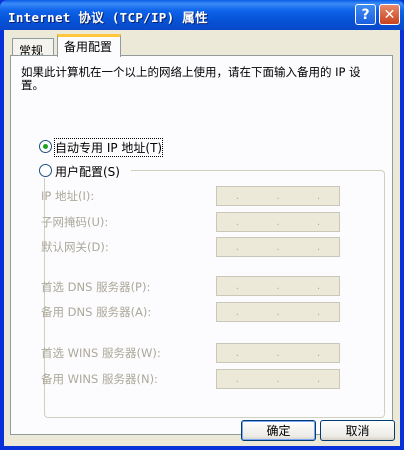 The image size is (404, 450). Describe the element at coordinates (101, 353) in the screenshot. I see `preferred-wins-label: 首选 WINS 服务器(W):` at that location.